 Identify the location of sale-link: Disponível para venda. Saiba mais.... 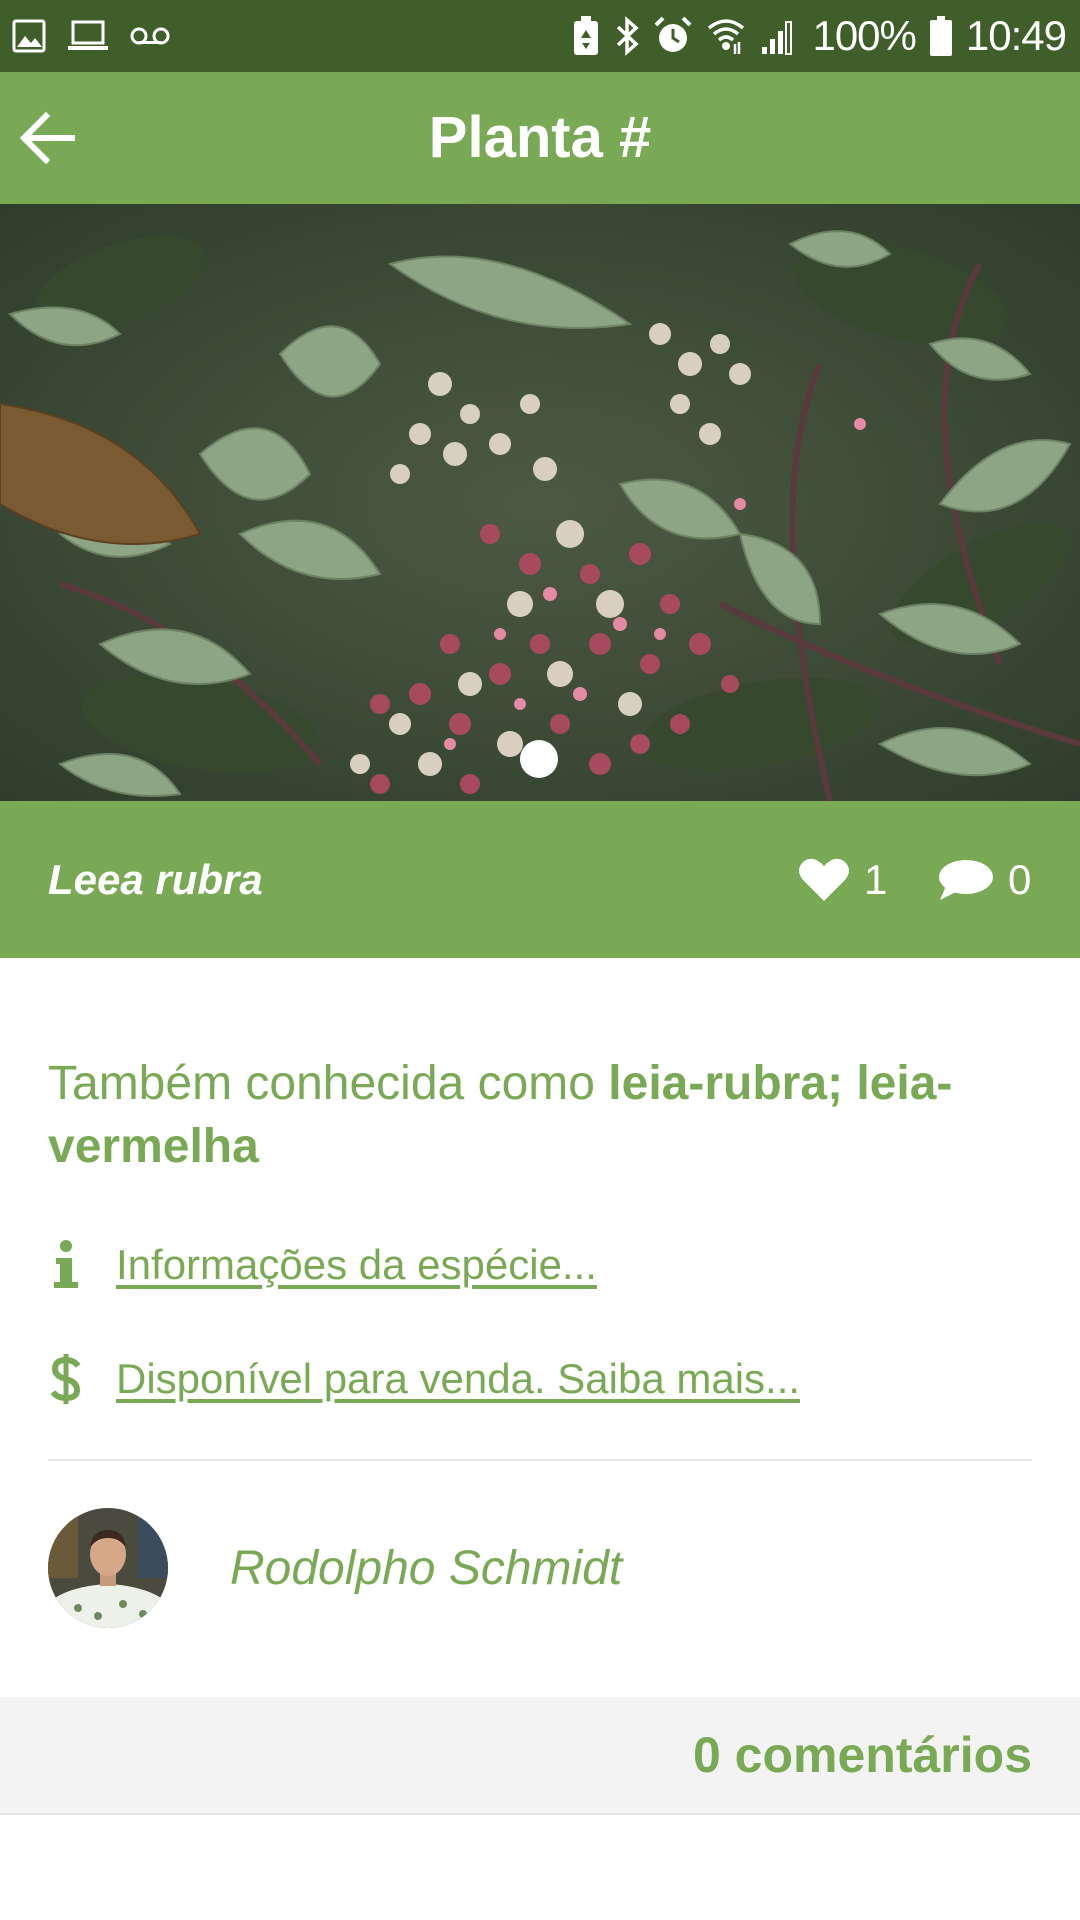
(424, 1379).